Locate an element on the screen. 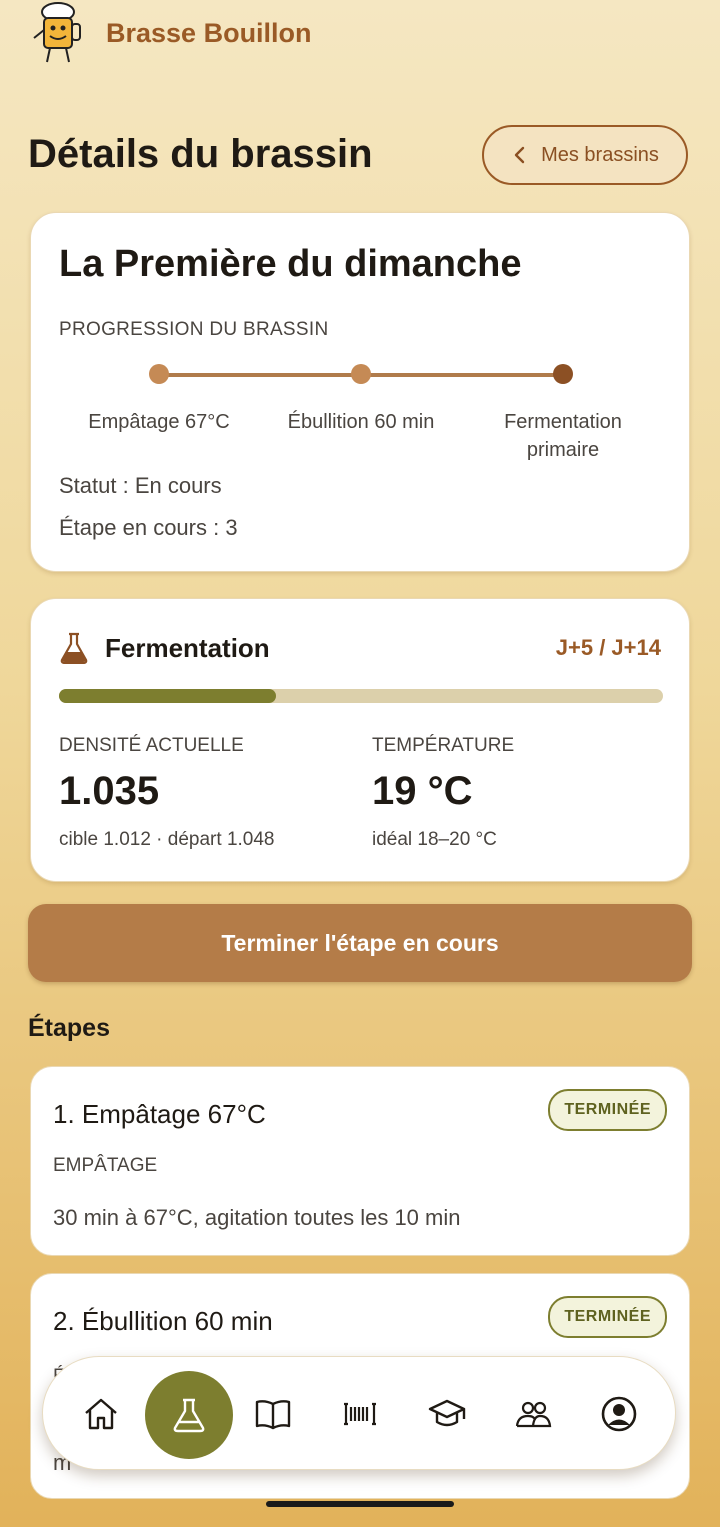 The width and height of the screenshot is (720, 1527). density-value: 1.035 is located at coordinates (109, 791).